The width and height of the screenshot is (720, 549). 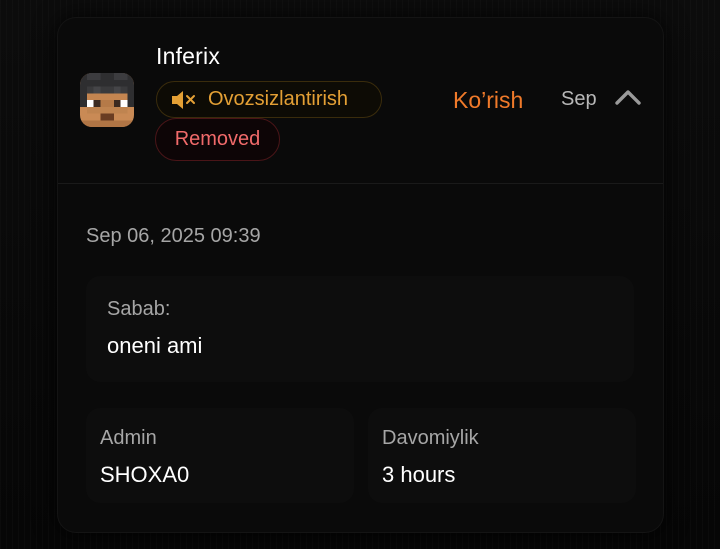 I want to click on player-avatar, so click(x=107, y=100).